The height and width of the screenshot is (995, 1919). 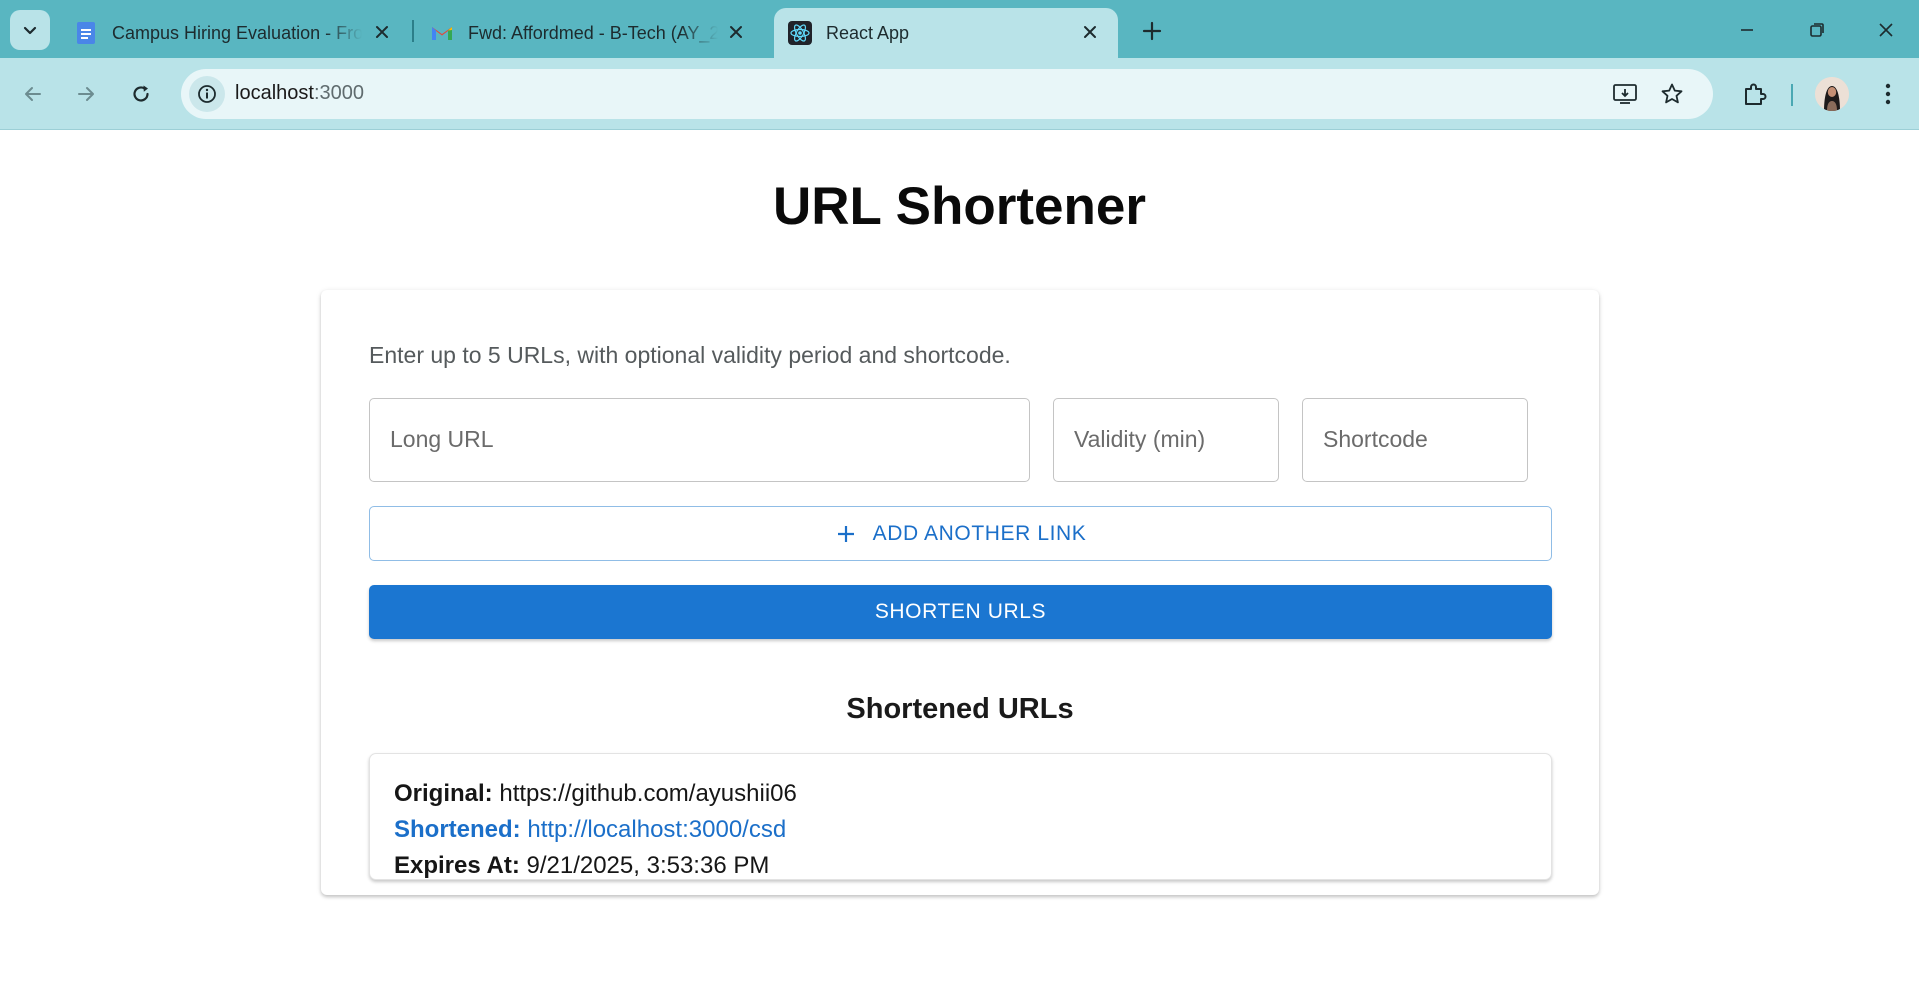 What do you see at coordinates (338, 93) in the screenshot?
I see `url-port: :3000` at bounding box center [338, 93].